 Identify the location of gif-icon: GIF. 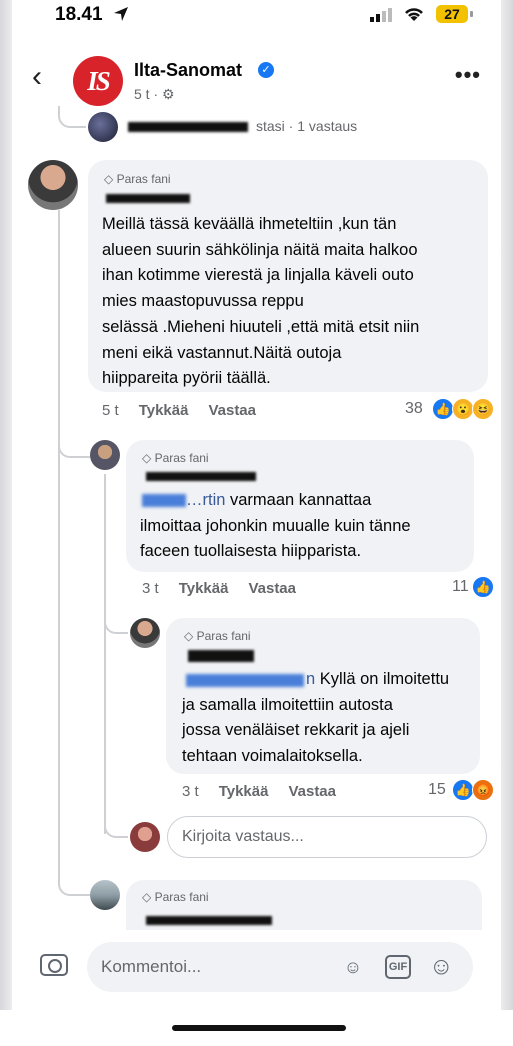
(398, 967).